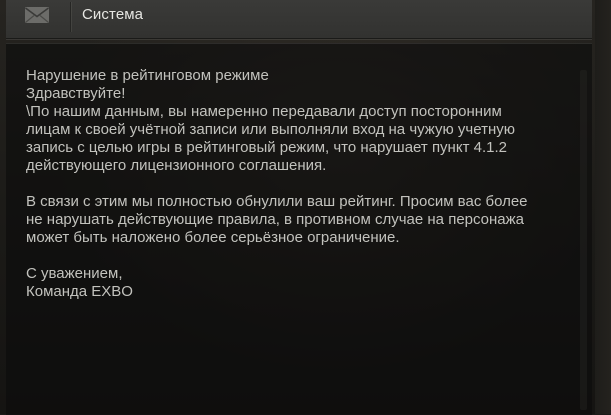 The height and width of the screenshot is (415, 611). Describe the element at coordinates (603, 207) in the screenshot. I see `background-edge` at that location.